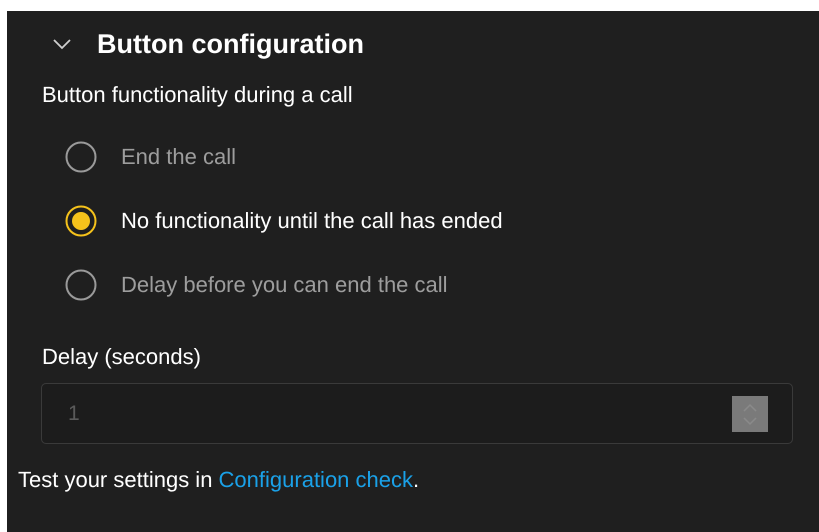 The height and width of the screenshot is (532, 819). What do you see at coordinates (178, 157) in the screenshot?
I see `option-label: End the call` at bounding box center [178, 157].